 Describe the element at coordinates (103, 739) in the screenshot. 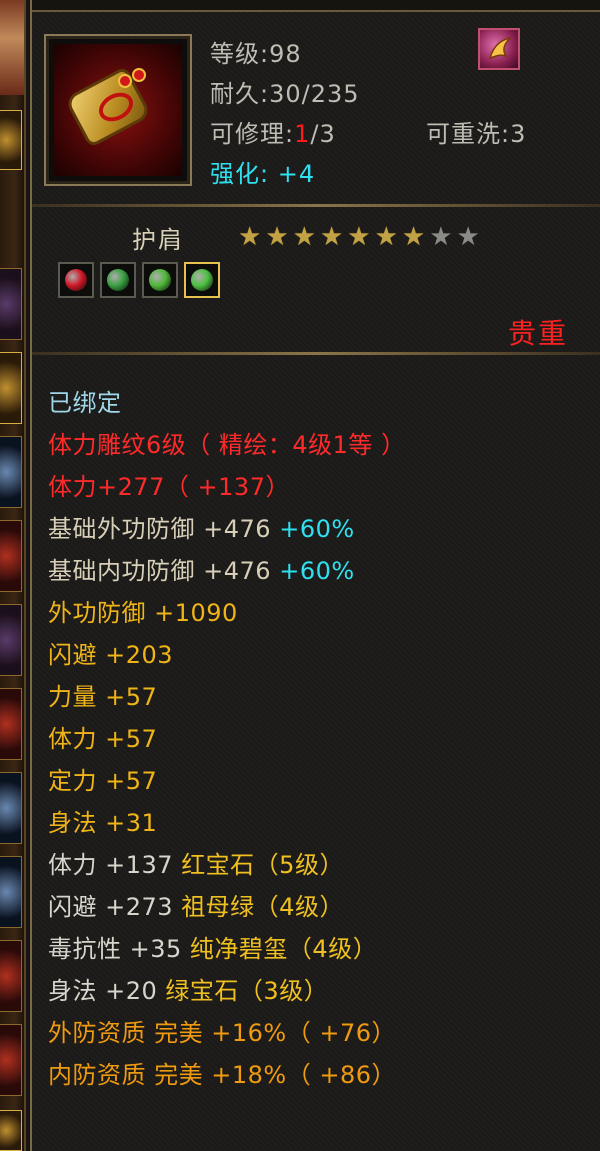

I see `stamina-line: 体力 +57` at that location.